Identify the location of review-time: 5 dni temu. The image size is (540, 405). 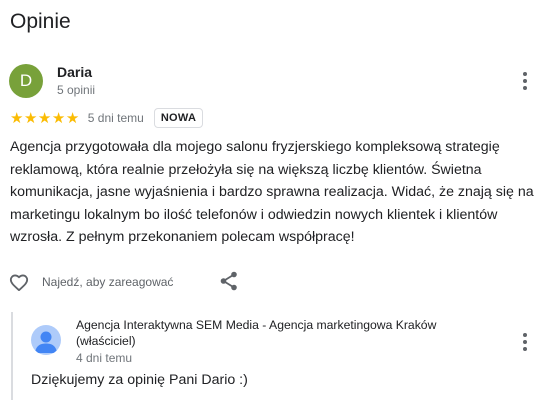
(115, 118).